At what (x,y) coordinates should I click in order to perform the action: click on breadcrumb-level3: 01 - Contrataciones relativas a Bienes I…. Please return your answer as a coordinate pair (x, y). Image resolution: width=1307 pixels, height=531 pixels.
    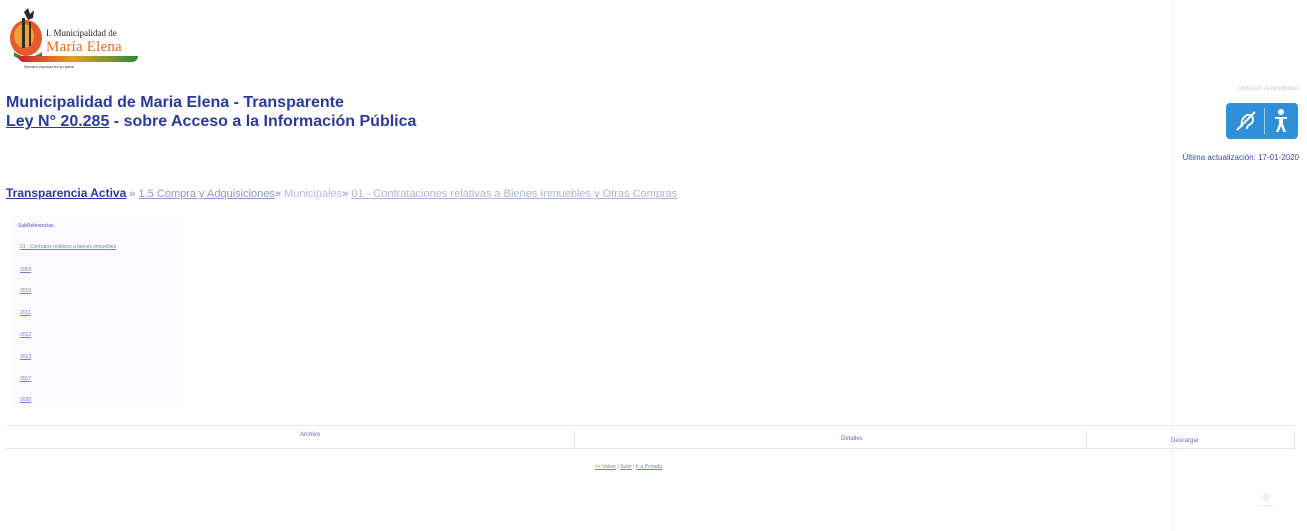
    Looking at the image, I should click on (514, 194).